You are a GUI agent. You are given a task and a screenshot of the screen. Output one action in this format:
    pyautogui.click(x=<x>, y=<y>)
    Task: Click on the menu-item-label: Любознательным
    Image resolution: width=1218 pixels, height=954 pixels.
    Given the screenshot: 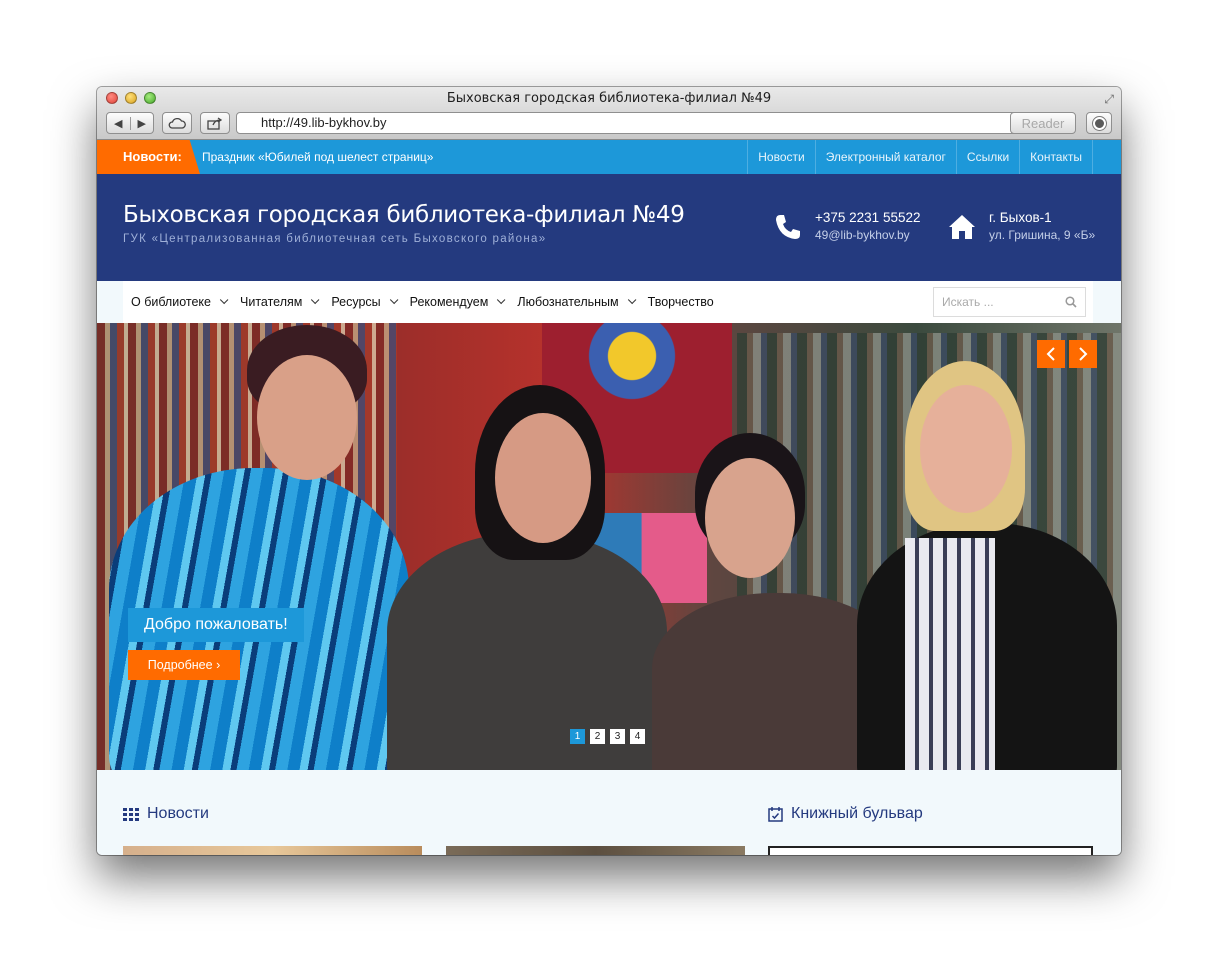 What is the action you would take?
    pyautogui.click(x=568, y=302)
    